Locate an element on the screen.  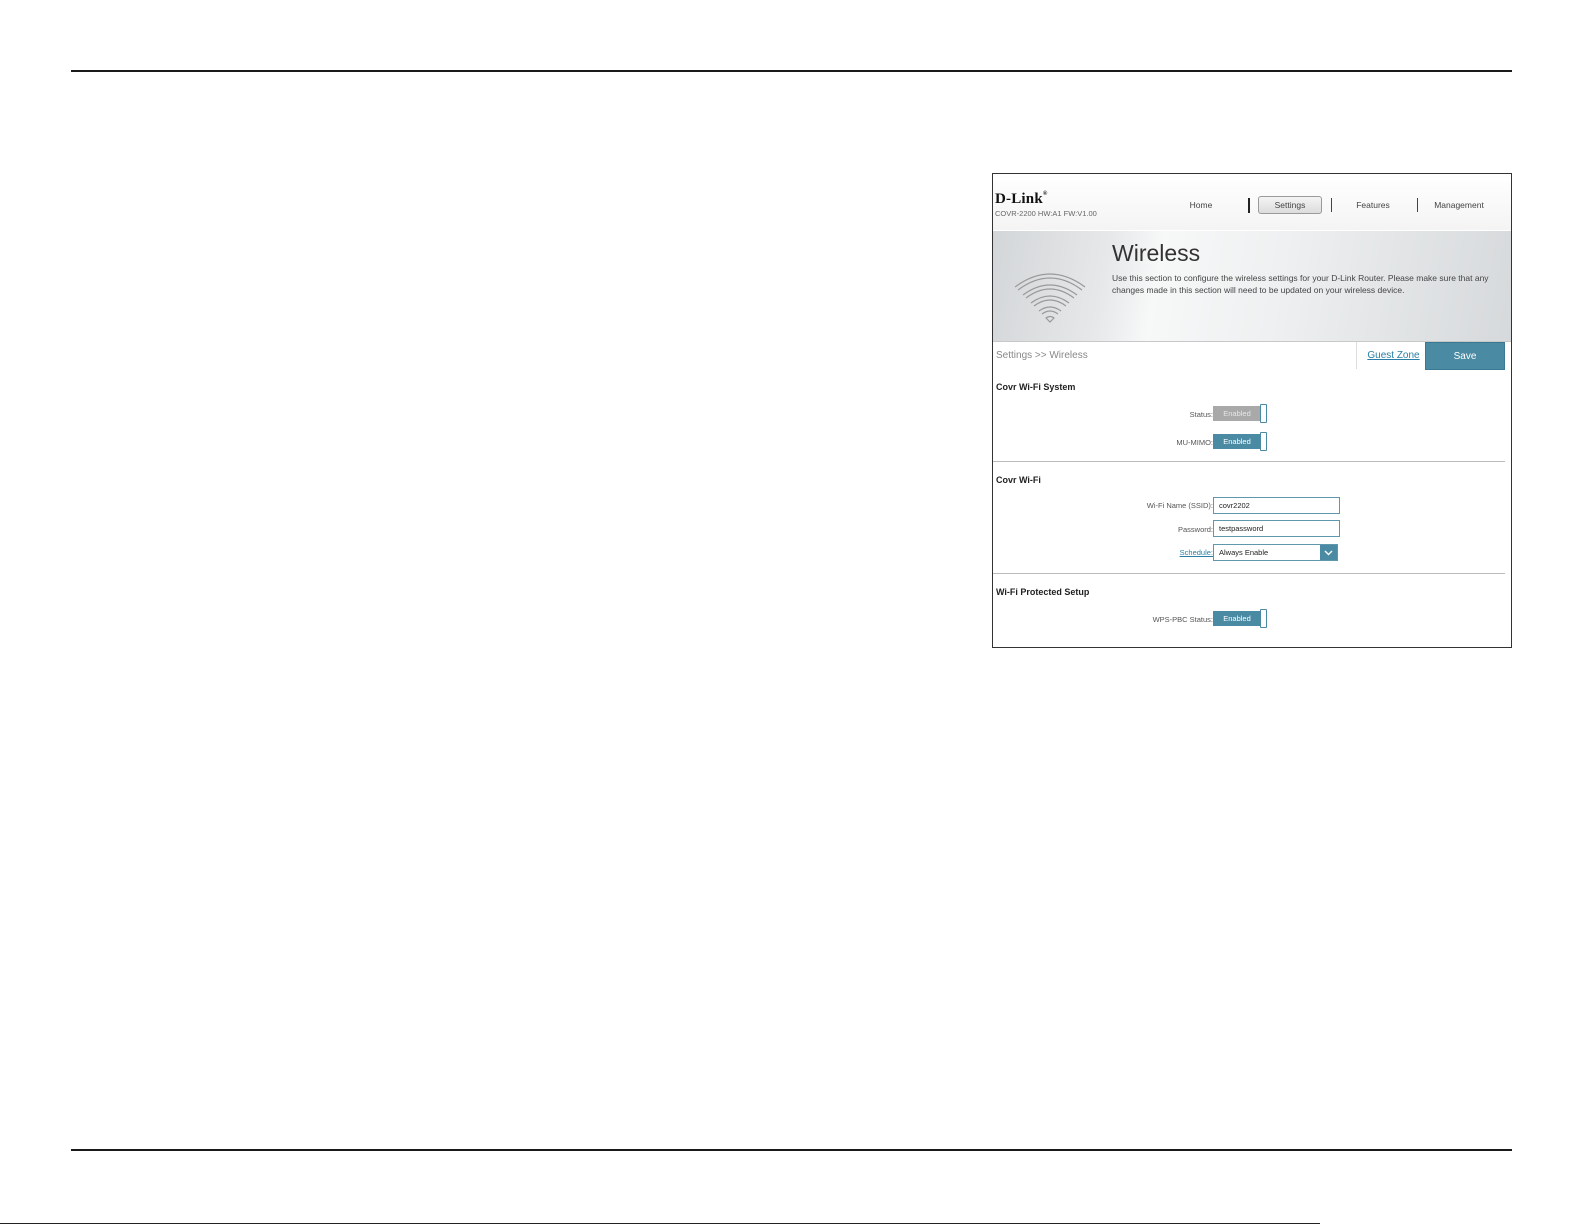
schedule-select-value: Always Enable is located at coordinates (1244, 552).